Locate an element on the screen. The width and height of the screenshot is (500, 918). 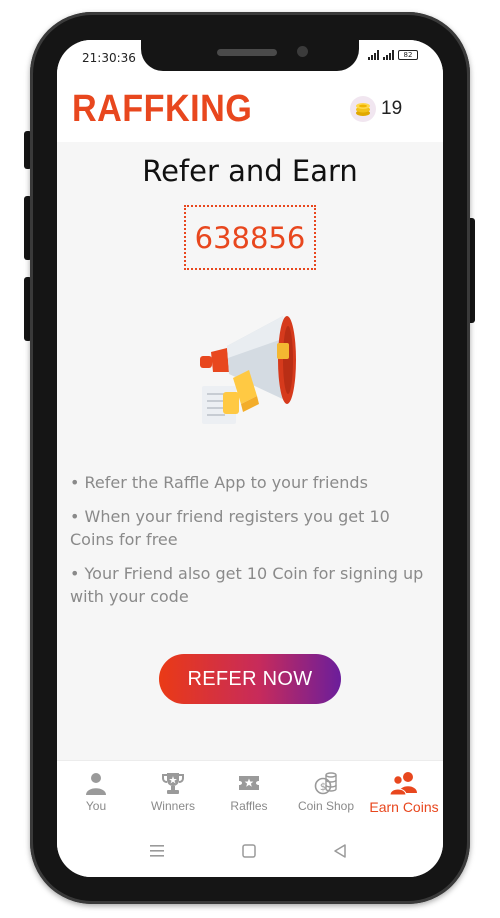
nav-label: Coin Shop is located at coordinates (326, 806).